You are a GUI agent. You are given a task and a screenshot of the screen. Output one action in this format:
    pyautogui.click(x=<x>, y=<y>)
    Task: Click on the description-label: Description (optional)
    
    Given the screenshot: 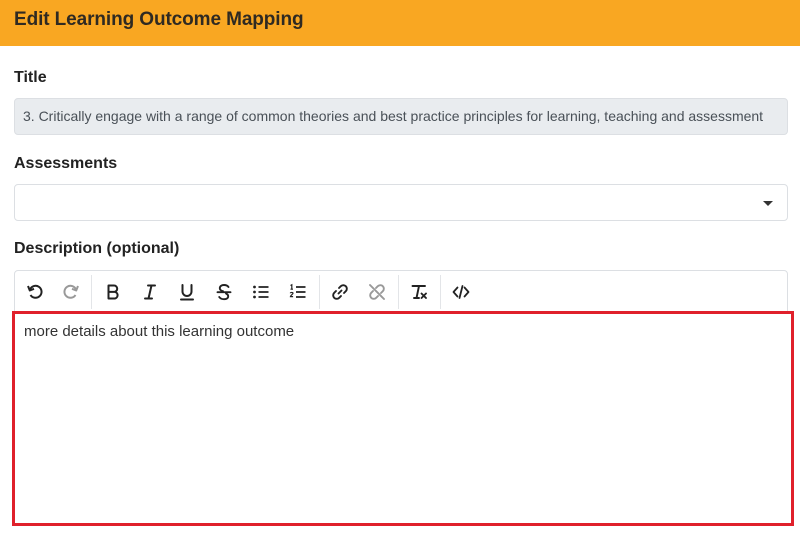 What is the action you would take?
    pyautogui.click(x=97, y=248)
    